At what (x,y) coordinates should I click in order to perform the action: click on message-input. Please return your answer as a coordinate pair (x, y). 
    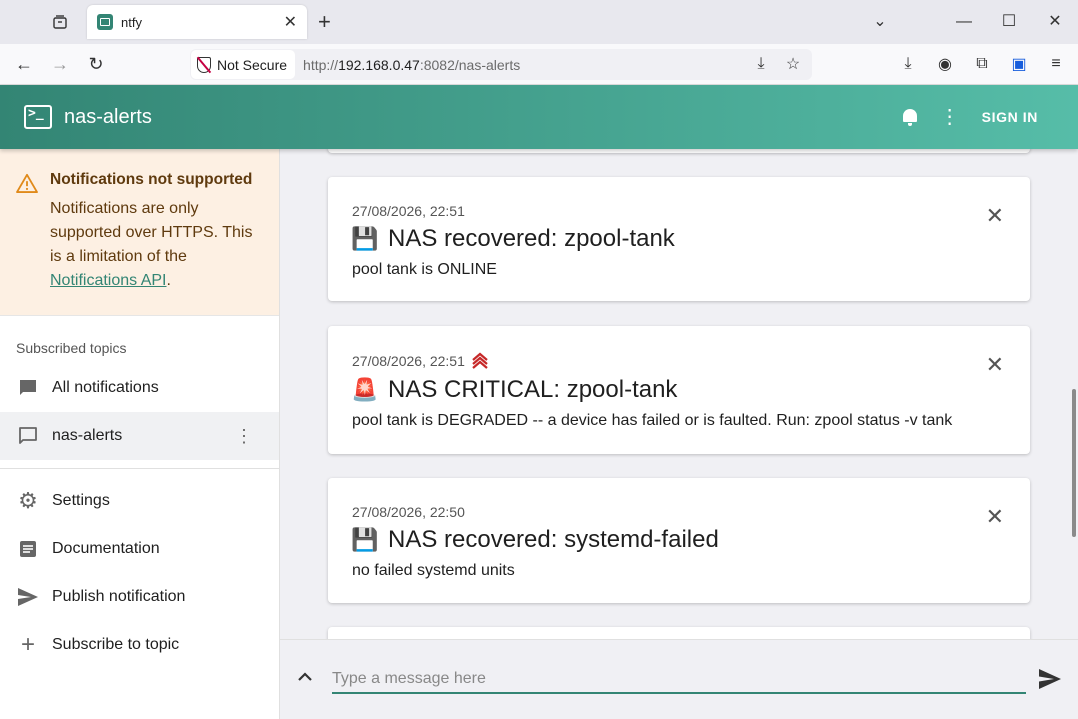
    Looking at the image, I should click on (679, 680).